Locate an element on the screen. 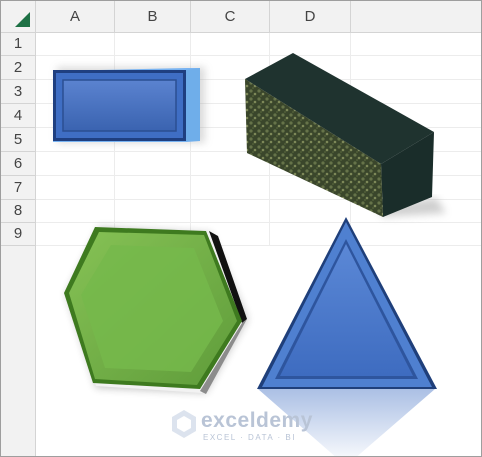  watermark-name: exceldemy is located at coordinates (257, 420).